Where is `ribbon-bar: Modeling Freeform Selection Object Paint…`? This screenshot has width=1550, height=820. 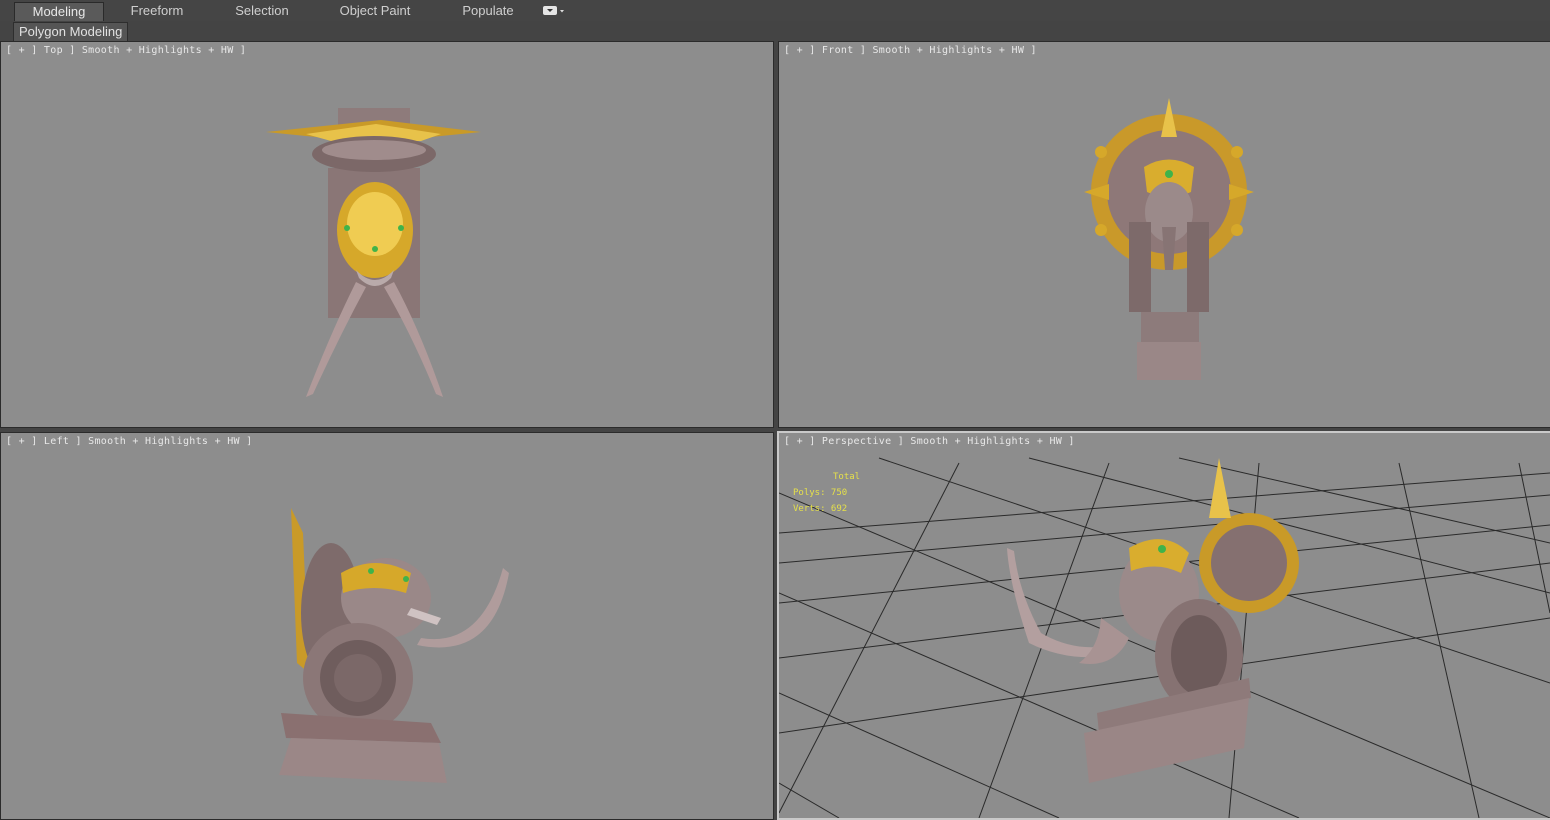
ribbon-bar: Modeling Freeform Selection Object Paint… is located at coordinates (775, 11).